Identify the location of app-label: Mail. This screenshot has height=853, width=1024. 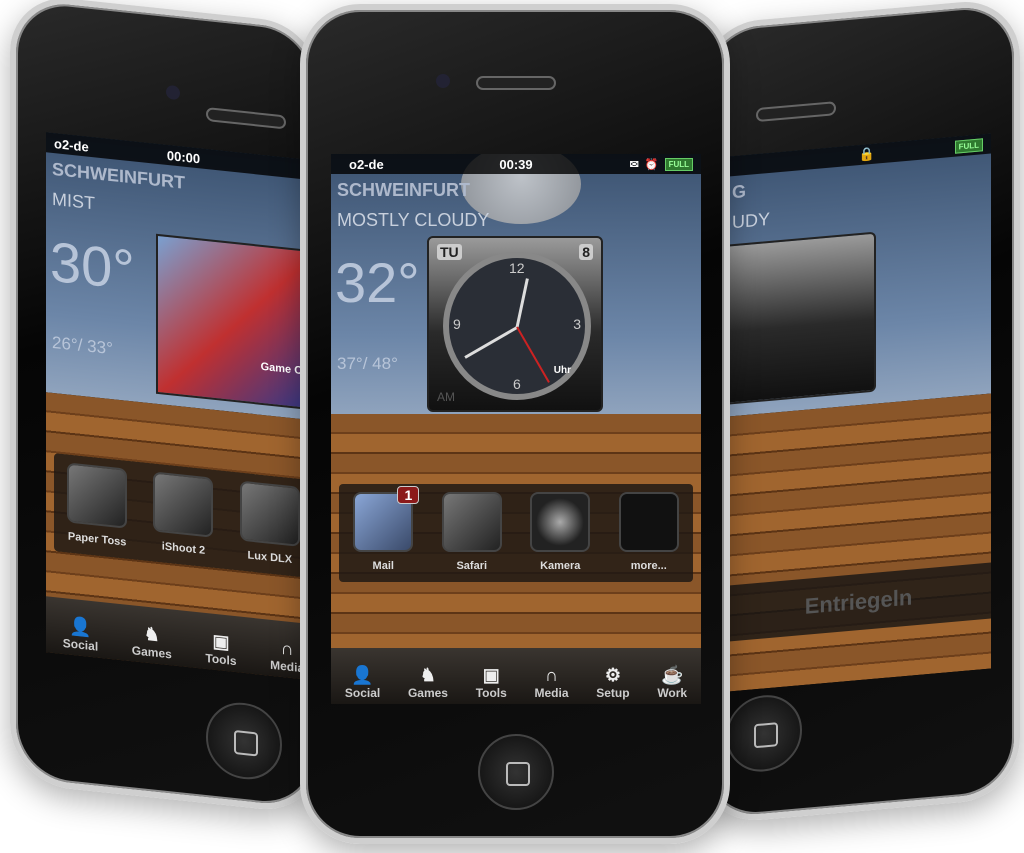
(383, 566).